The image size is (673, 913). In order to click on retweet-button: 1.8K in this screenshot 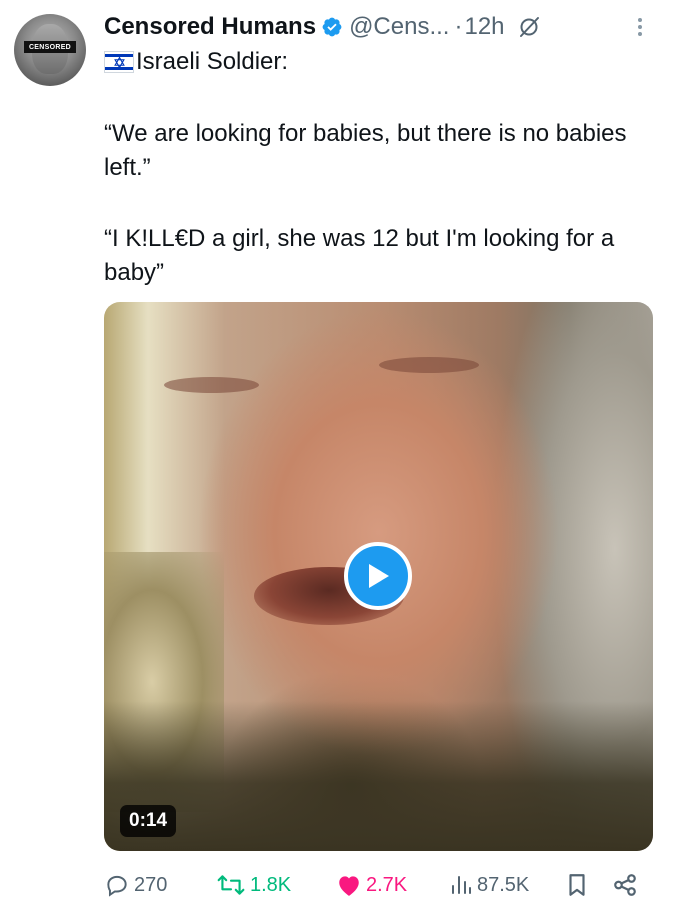, I will do `click(253, 885)`.